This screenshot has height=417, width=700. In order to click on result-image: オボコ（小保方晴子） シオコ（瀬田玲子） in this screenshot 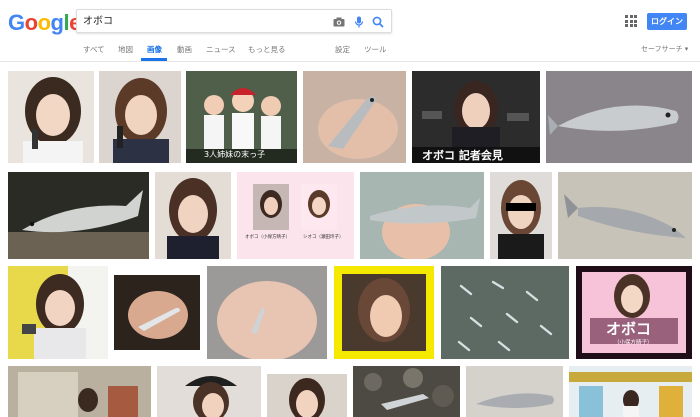, I will do `click(295, 215)`.